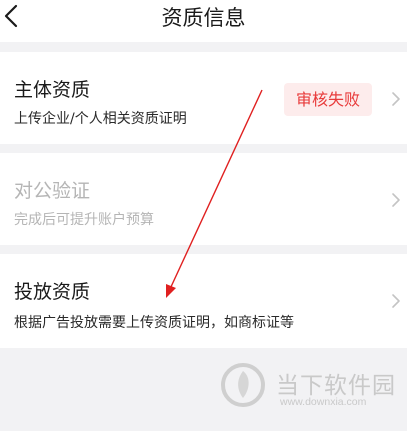 This screenshot has width=407, height=431. Describe the element at coordinates (52, 292) in the screenshot. I see `card-title: 投放资质` at that location.